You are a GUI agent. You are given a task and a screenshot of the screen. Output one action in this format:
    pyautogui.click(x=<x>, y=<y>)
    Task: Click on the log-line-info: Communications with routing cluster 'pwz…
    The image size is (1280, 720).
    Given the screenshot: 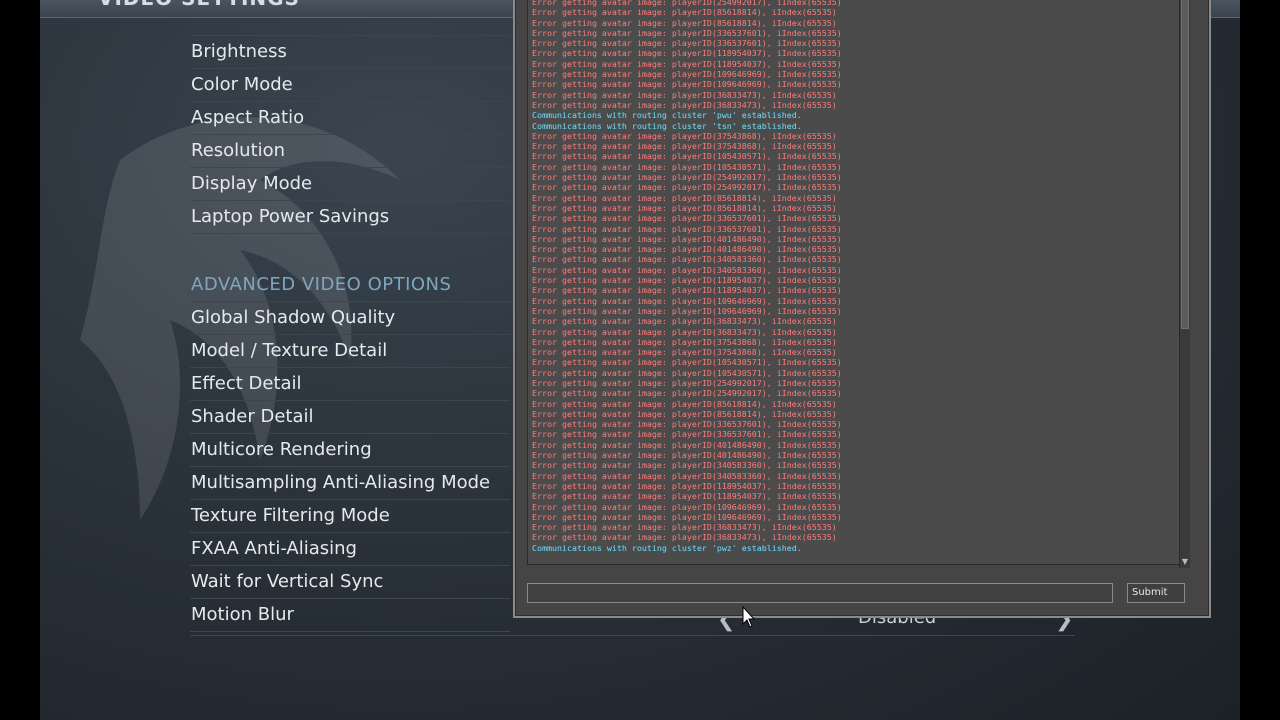 What is the action you would take?
    pyautogui.click(x=667, y=547)
    